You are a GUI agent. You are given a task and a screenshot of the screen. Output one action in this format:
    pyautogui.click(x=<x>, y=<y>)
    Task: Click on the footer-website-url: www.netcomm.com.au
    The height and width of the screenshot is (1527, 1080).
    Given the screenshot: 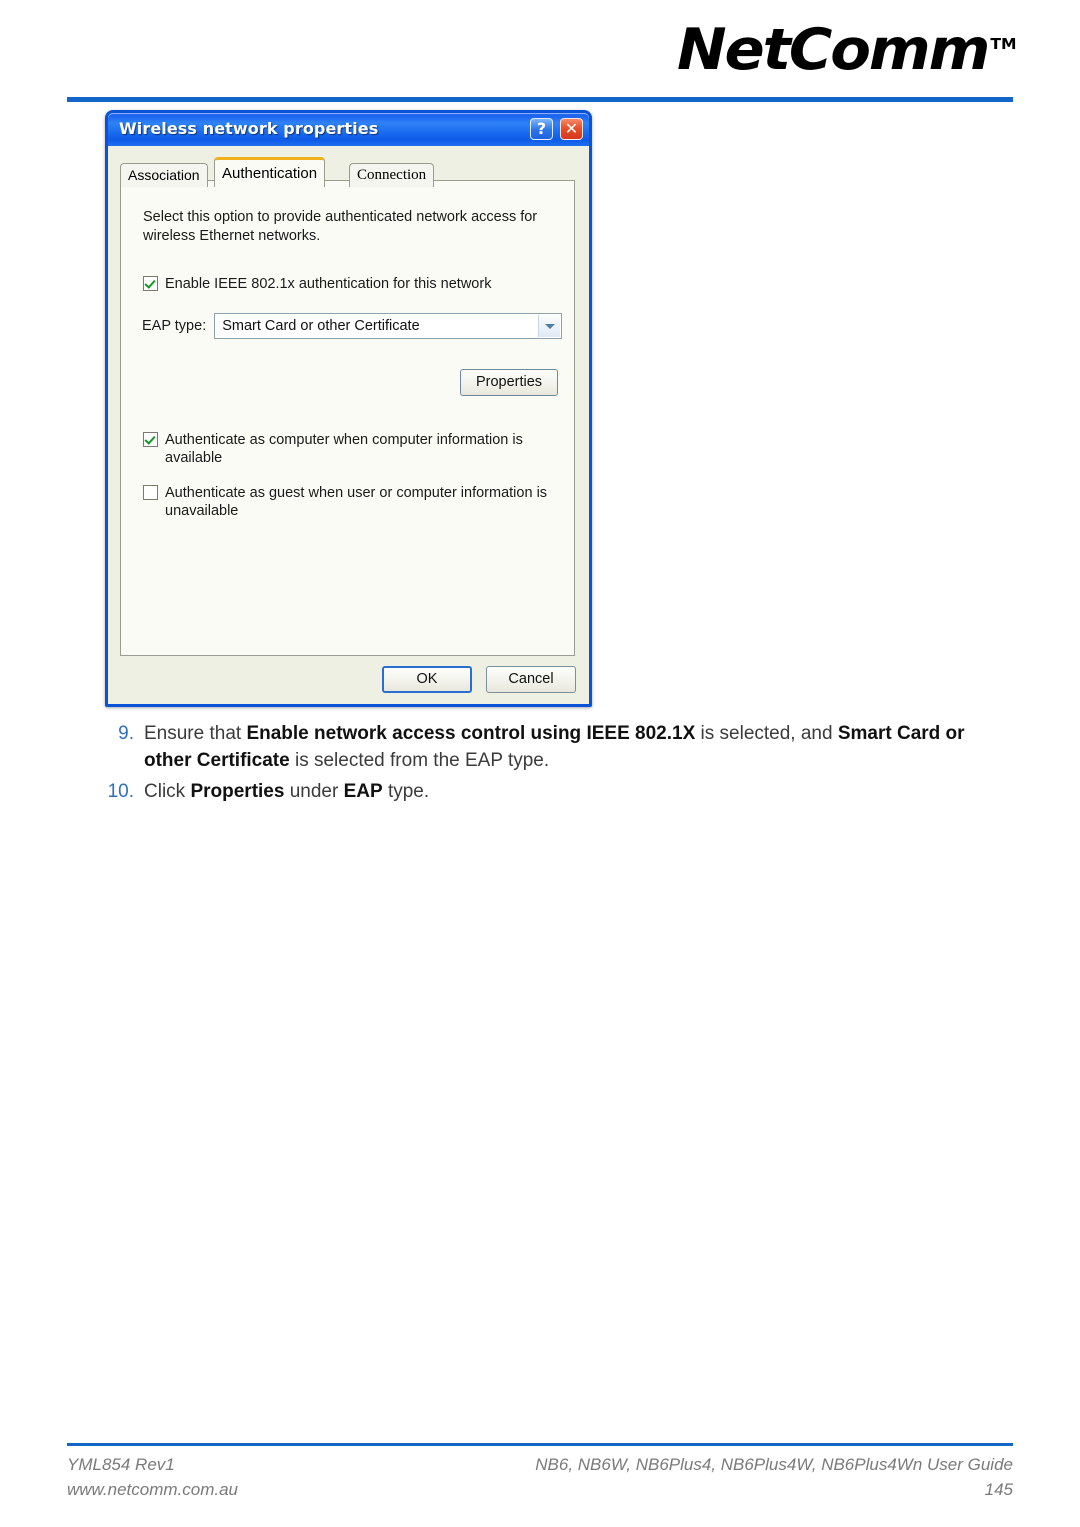 What is the action you would take?
    pyautogui.click(x=152, y=1489)
    